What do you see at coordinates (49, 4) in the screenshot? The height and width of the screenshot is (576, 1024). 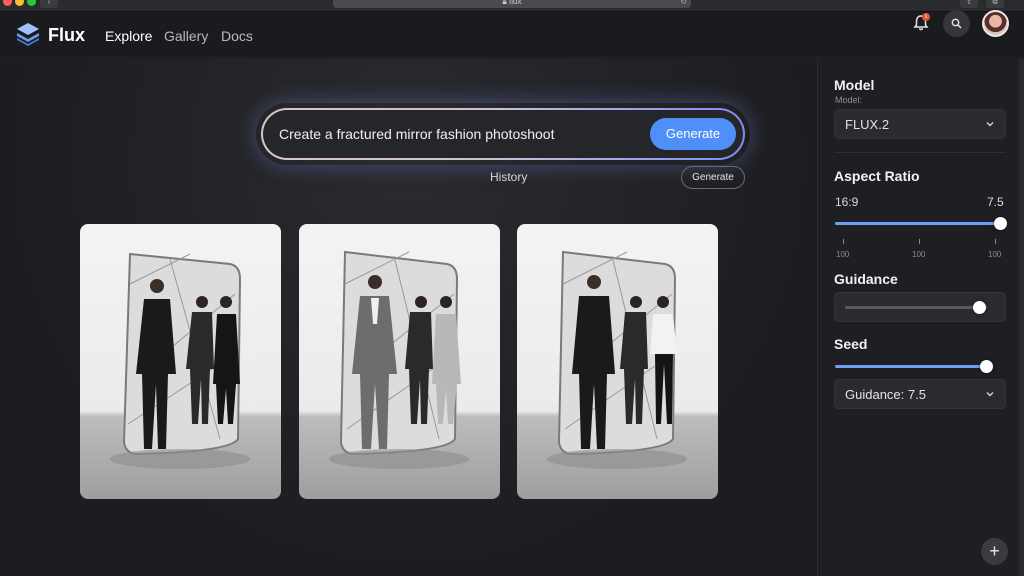 I see `back-icon: ‹` at bounding box center [49, 4].